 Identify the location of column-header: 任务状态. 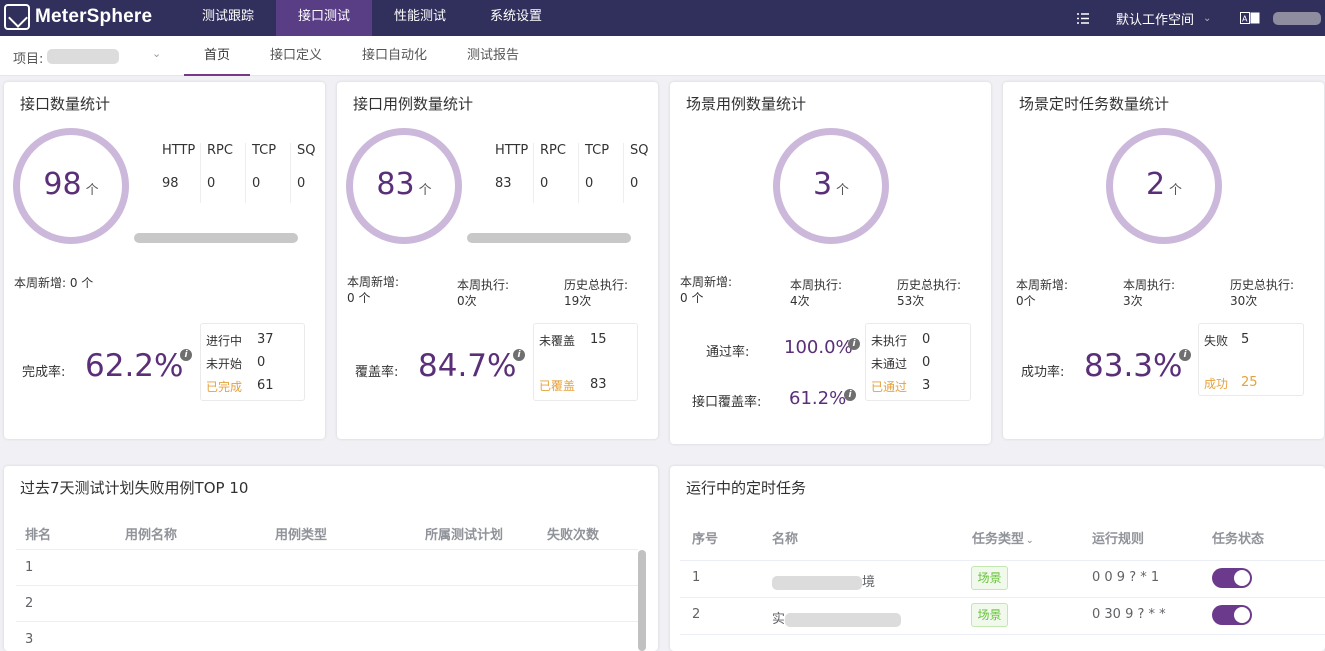
(1238, 539).